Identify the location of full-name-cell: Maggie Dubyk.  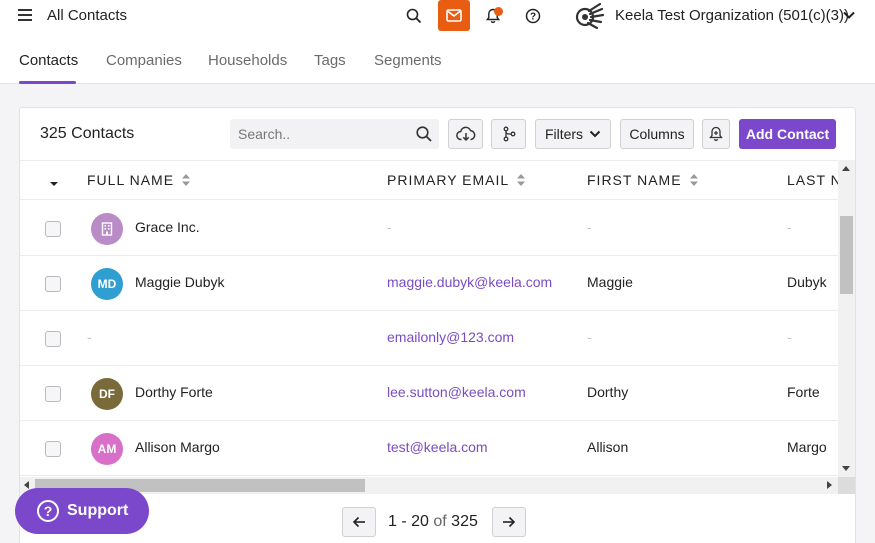
(180, 282).